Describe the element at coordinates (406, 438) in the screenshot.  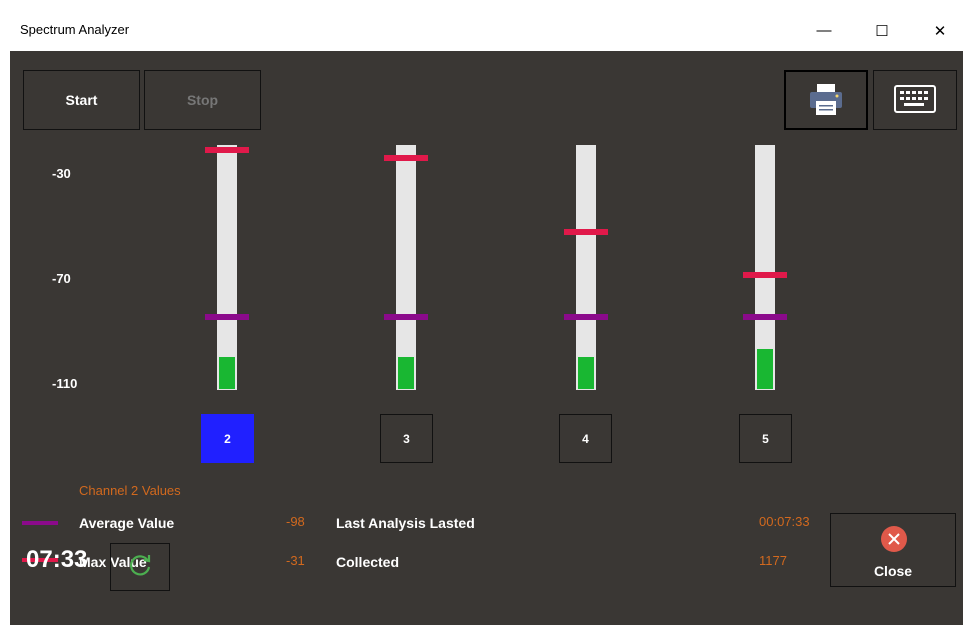
I see `channel-button-3: 3` at that location.